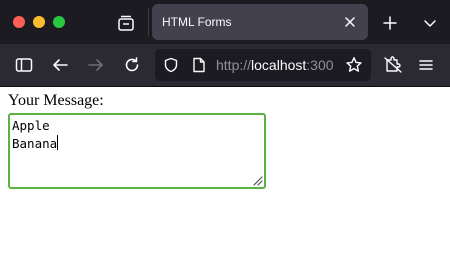 This screenshot has height=260, width=450. What do you see at coordinates (60, 65) in the screenshot?
I see `back-arrow-icon` at bounding box center [60, 65].